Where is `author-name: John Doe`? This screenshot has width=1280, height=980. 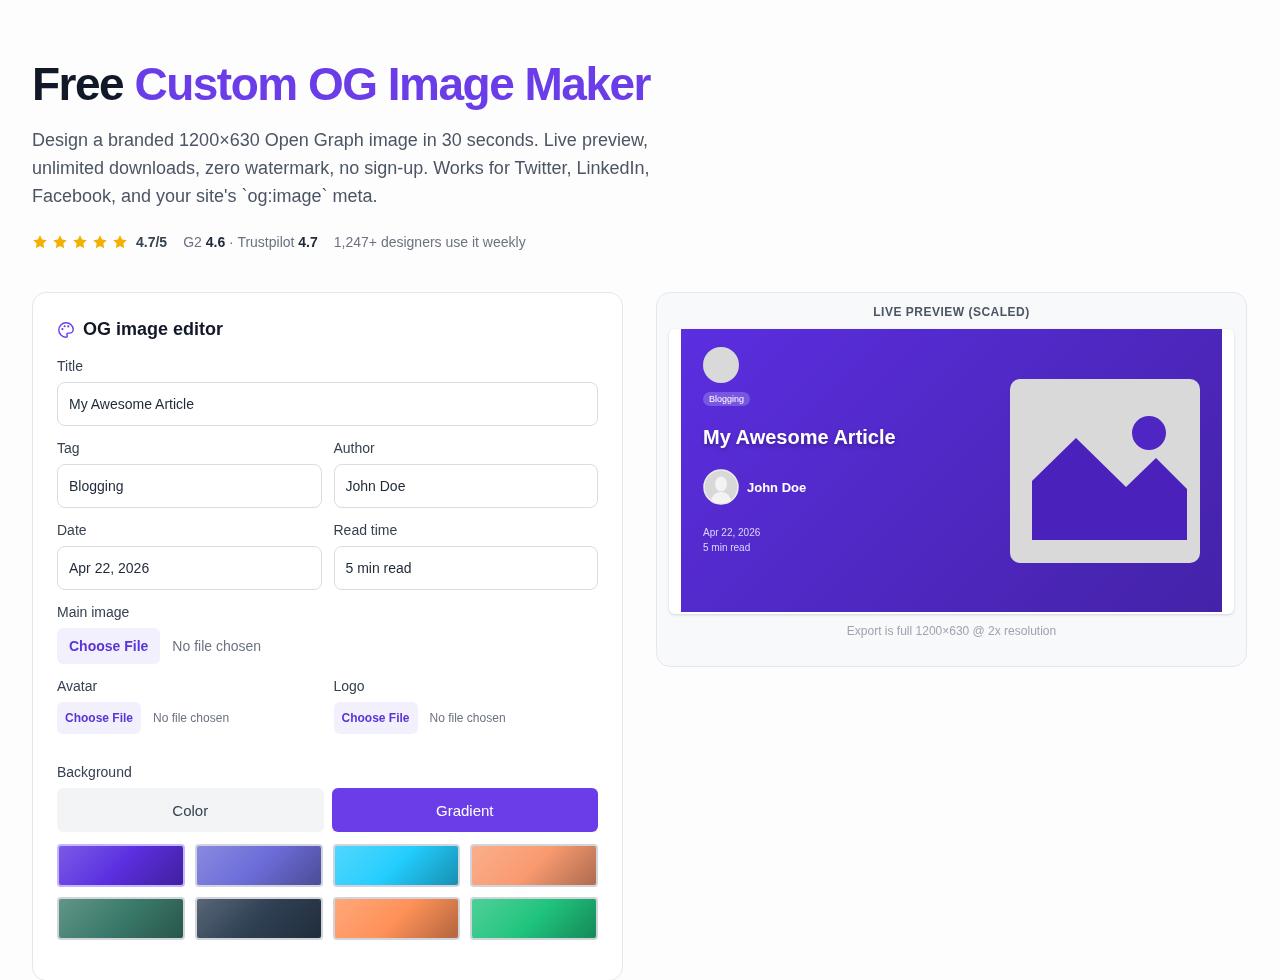 author-name: John Doe is located at coordinates (777, 487).